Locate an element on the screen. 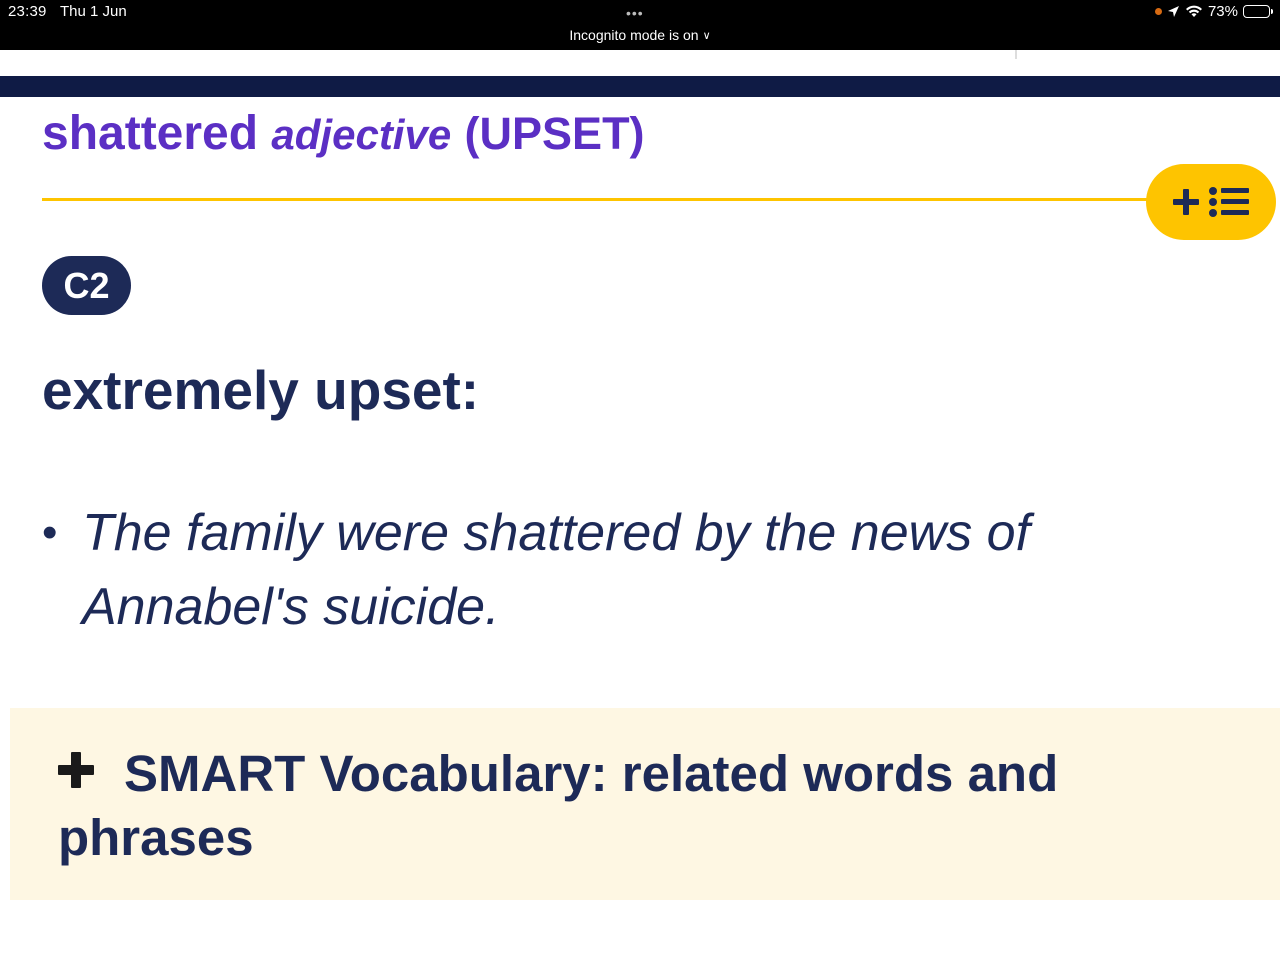 The width and height of the screenshot is (1280, 960). add-to-word-list-button is located at coordinates (1211, 202).